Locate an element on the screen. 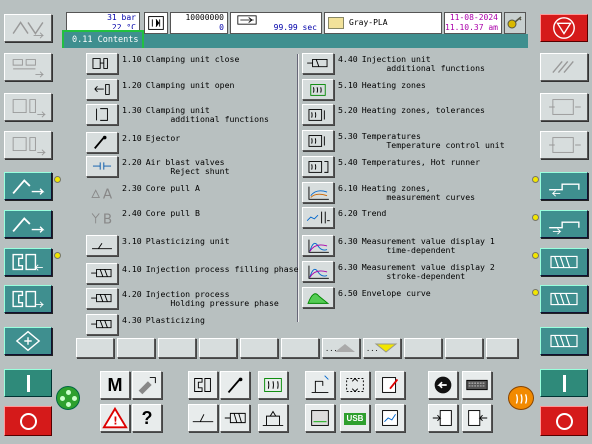 Image resolution: width=592 pixels, height=444 pixels. temperature-control-icon is located at coordinates (318, 140).